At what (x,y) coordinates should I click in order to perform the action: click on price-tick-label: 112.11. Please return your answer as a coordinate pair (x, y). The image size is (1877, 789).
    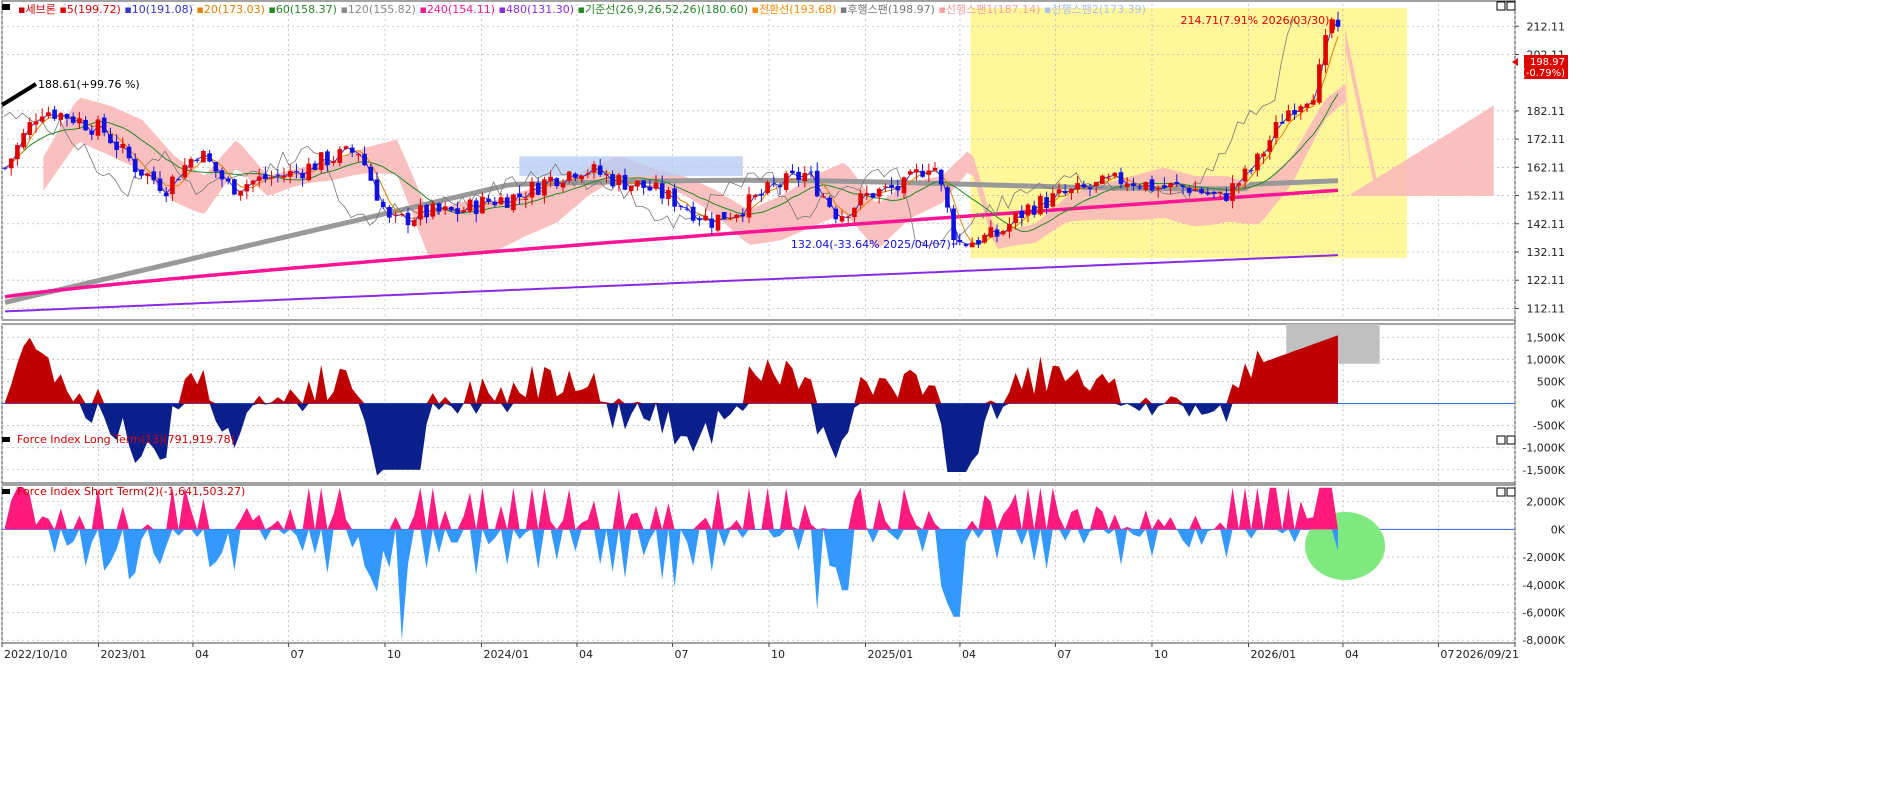
    Looking at the image, I should click on (1546, 308).